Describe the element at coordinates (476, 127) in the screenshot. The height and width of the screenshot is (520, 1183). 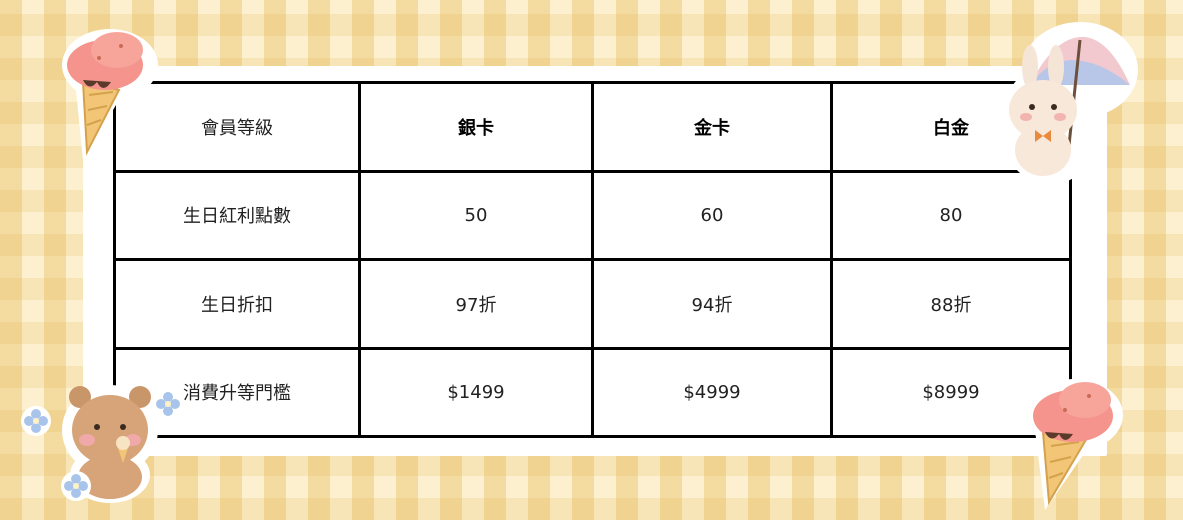
I see `tier-silver: 銀卡` at that location.